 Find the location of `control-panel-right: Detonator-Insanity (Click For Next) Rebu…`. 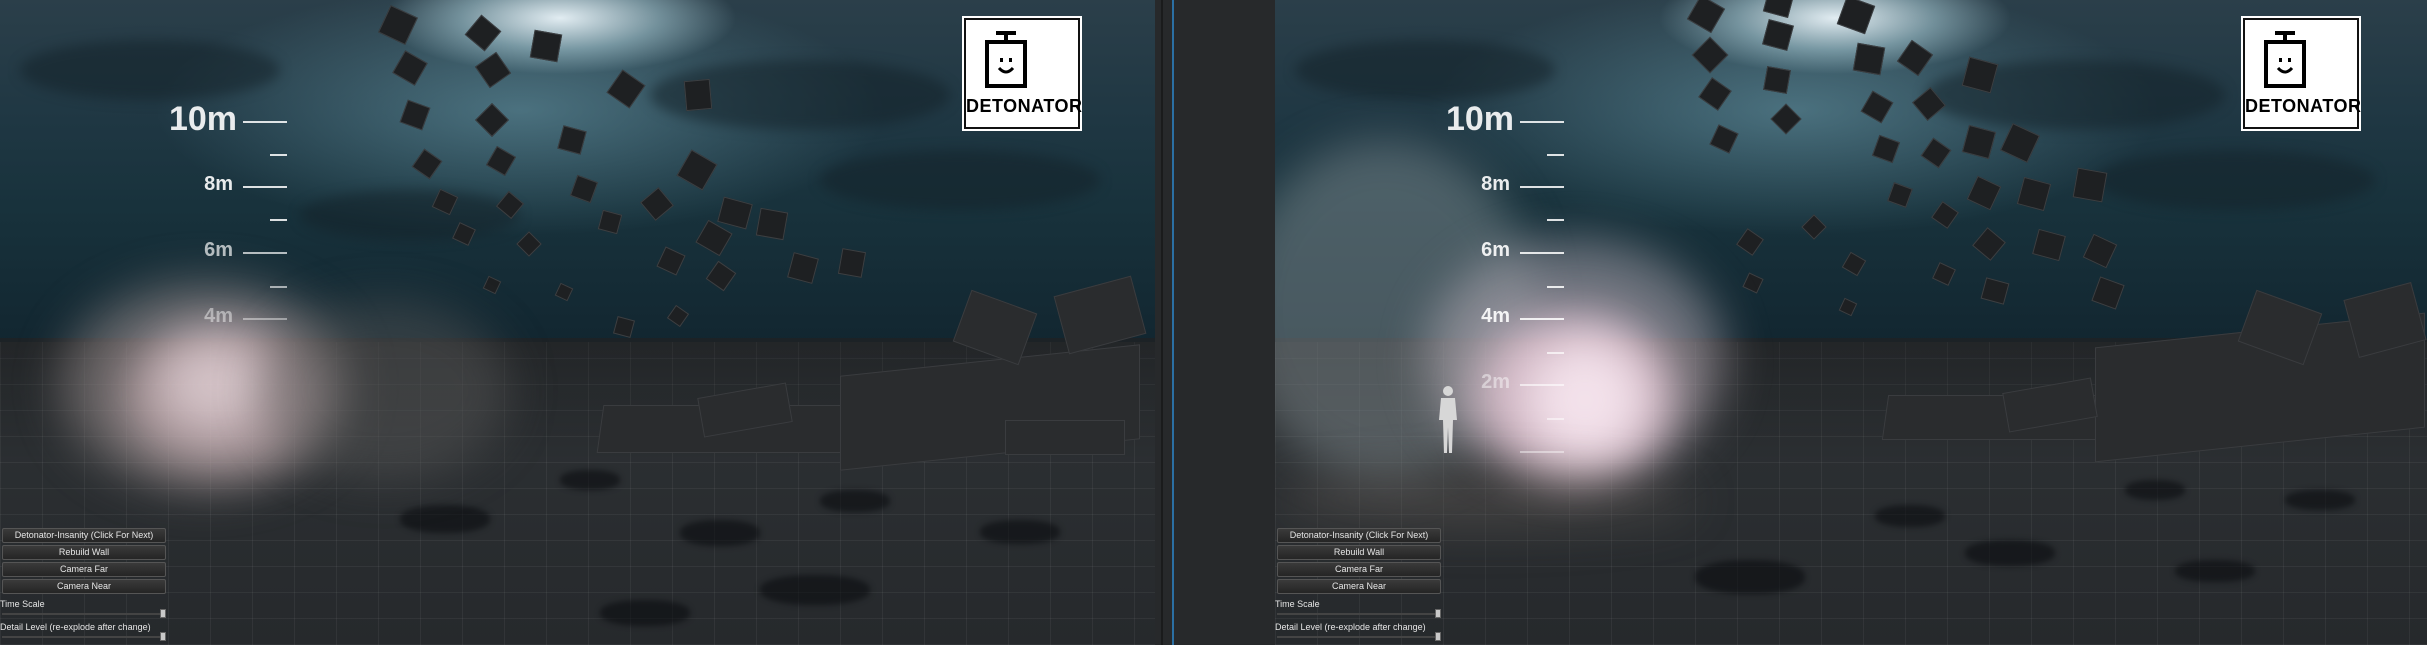

control-panel-right: Detonator-Insanity (Click For Next) Rebu… is located at coordinates (1360, 584).